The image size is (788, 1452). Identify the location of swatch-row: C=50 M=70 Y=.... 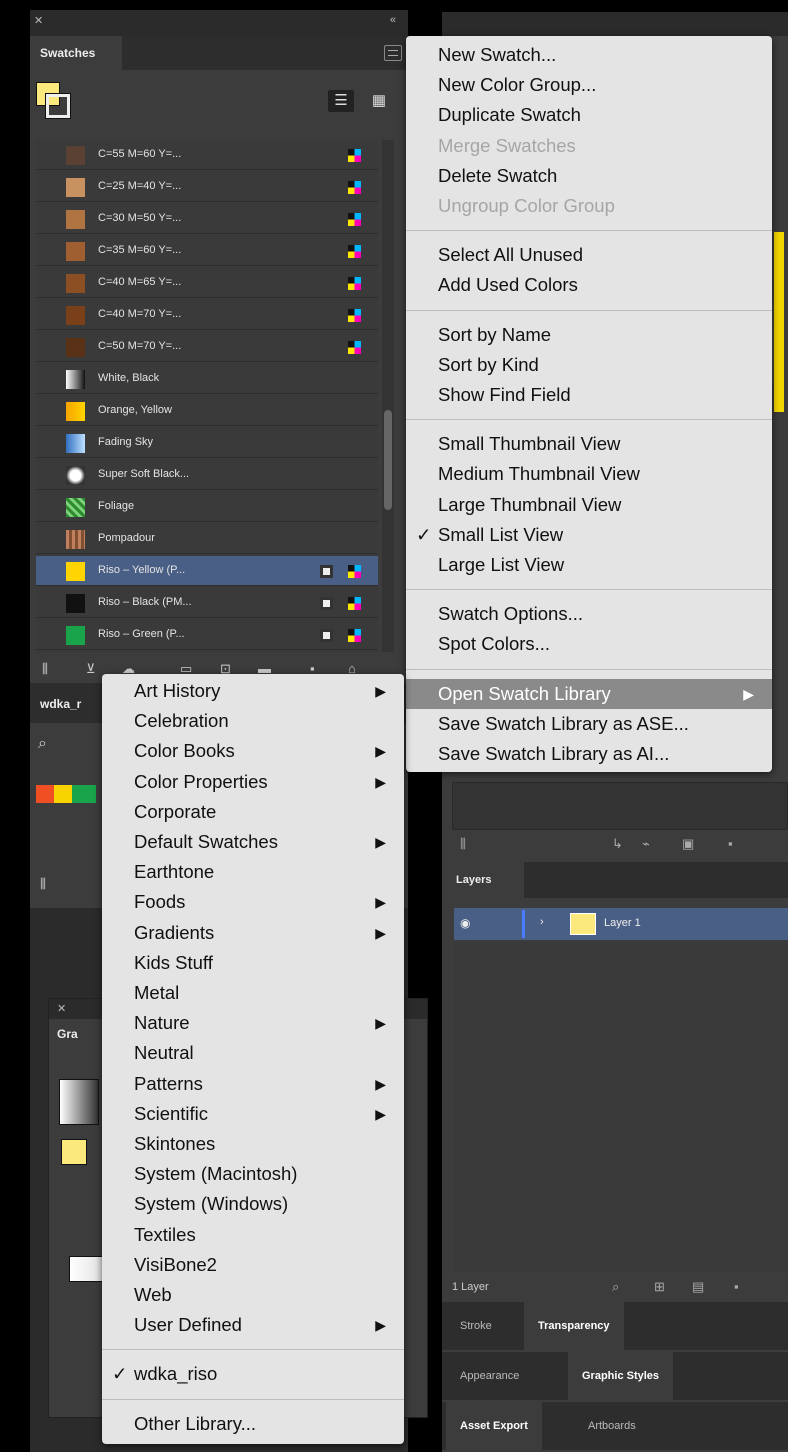
(207, 347).